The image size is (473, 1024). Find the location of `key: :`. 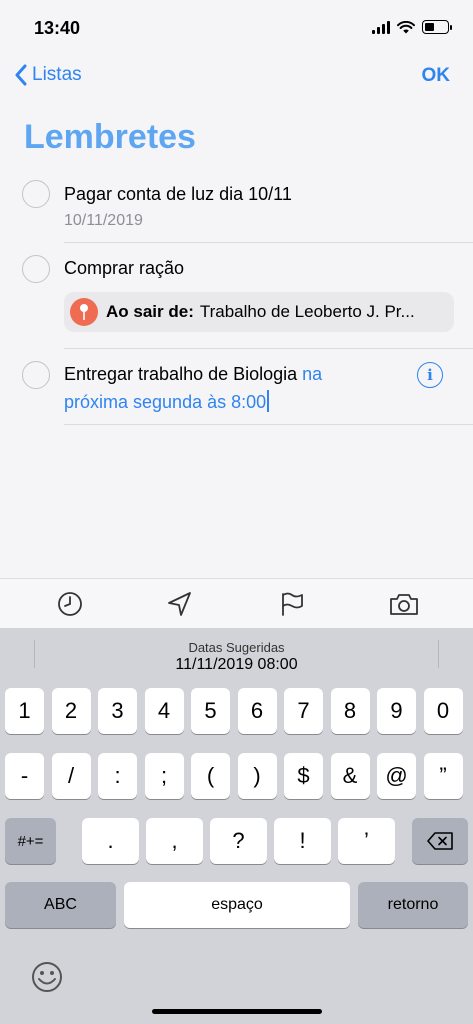

key: : is located at coordinates (117, 776).